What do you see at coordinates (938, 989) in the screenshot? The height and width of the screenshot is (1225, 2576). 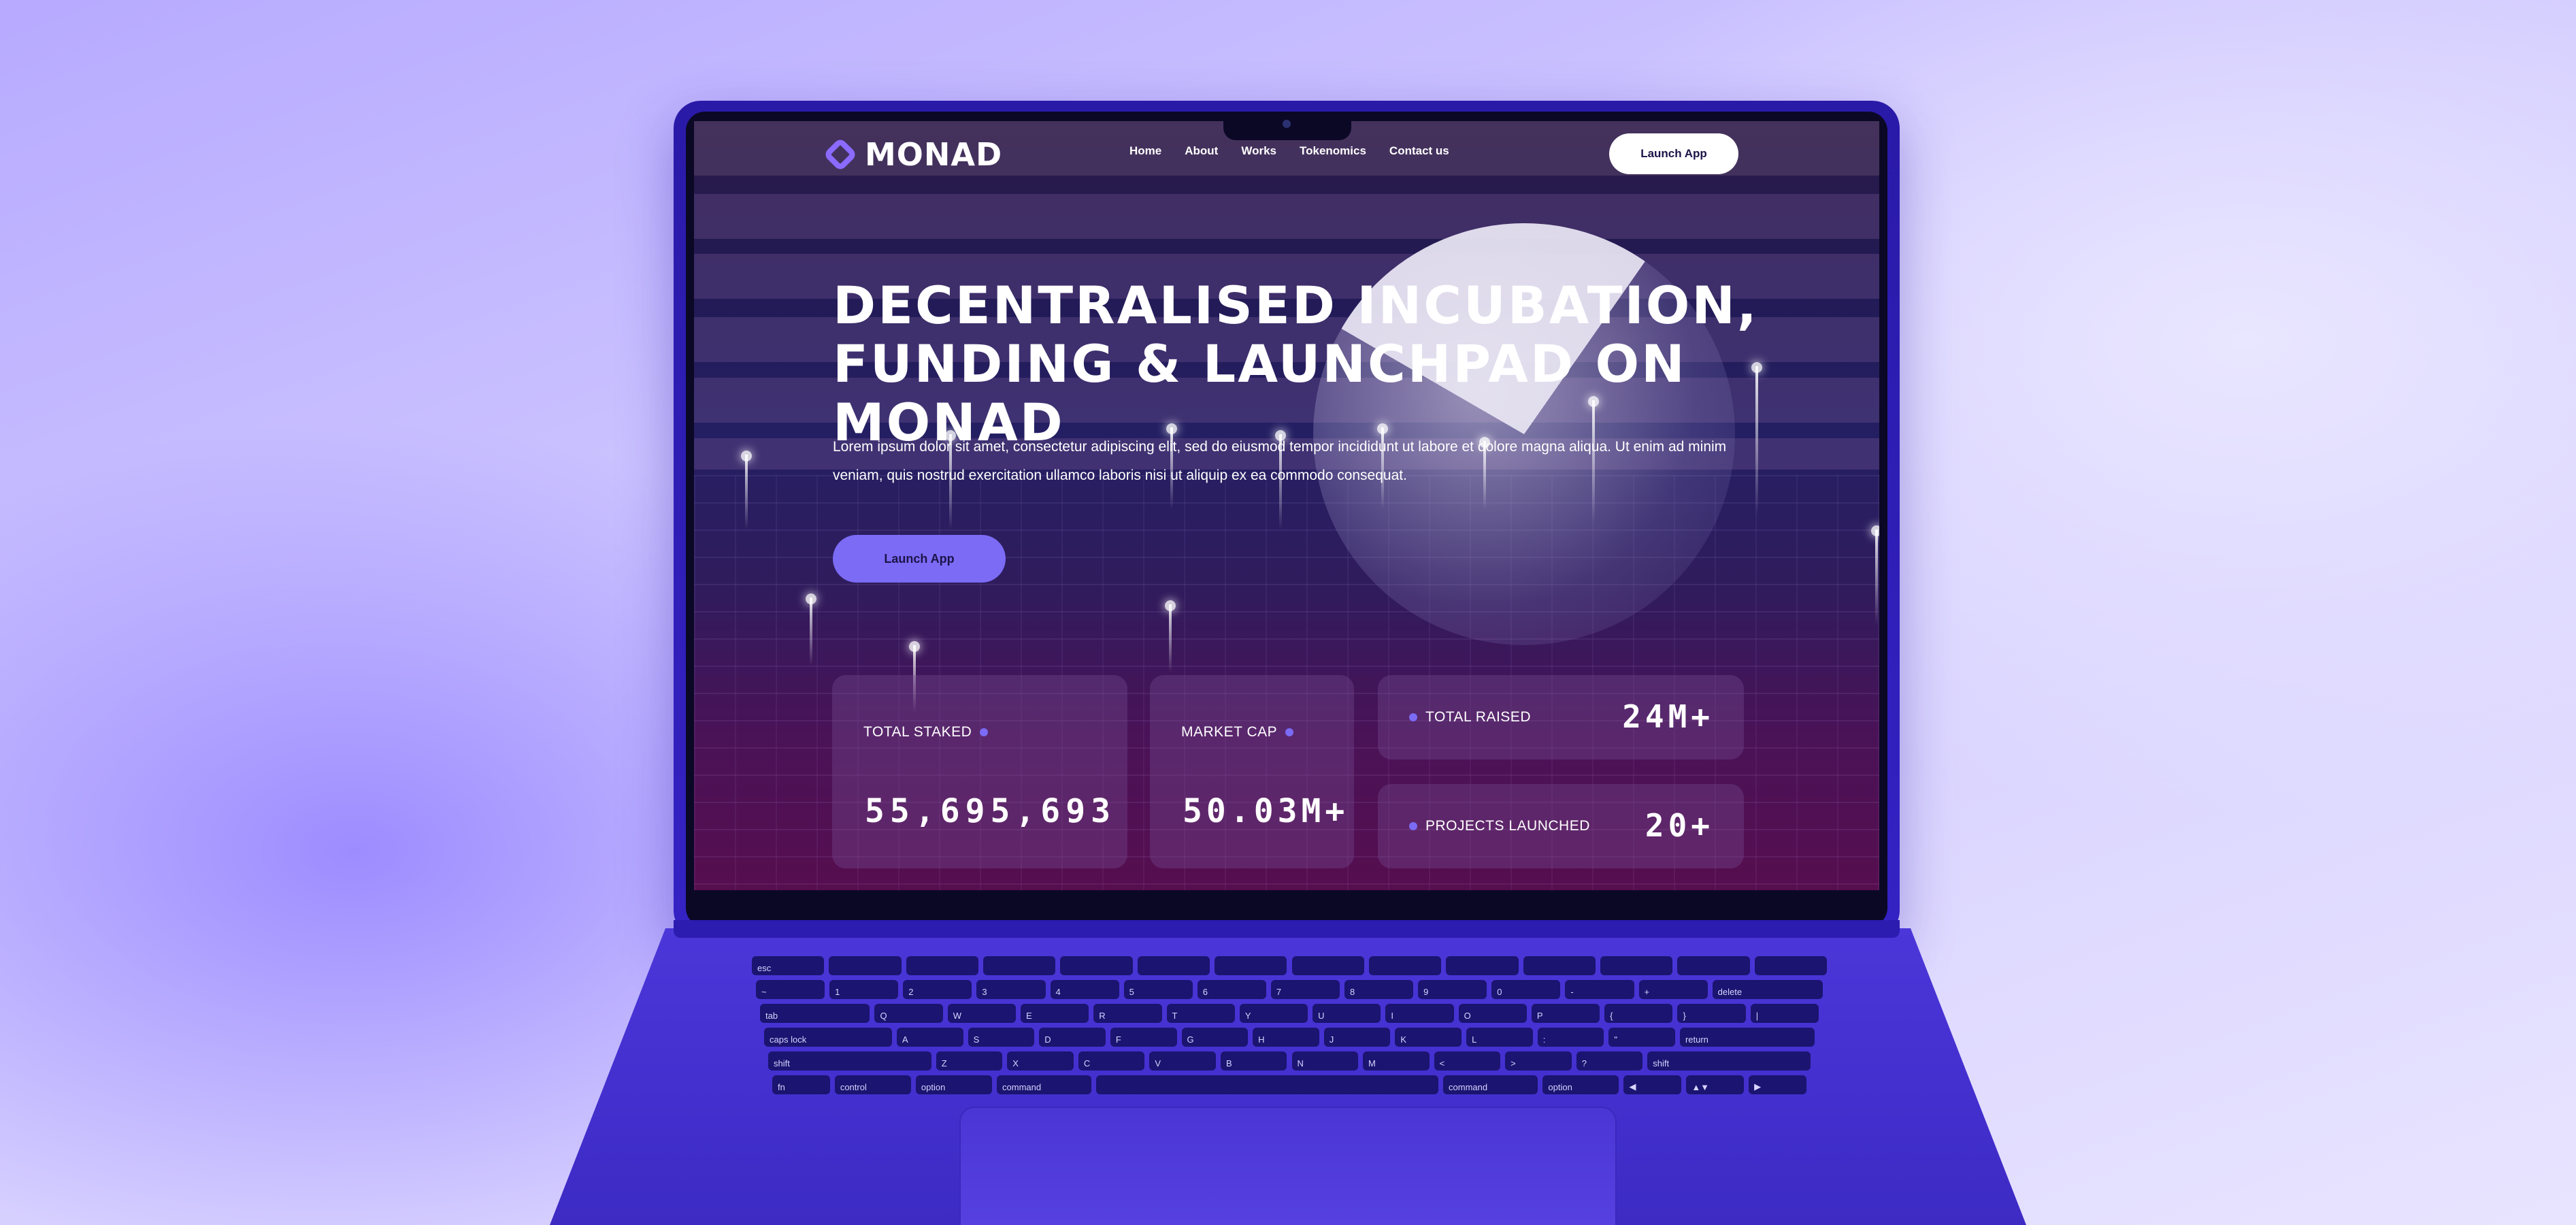 I see `keyboard-key: 2` at bounding box center [938, 989].